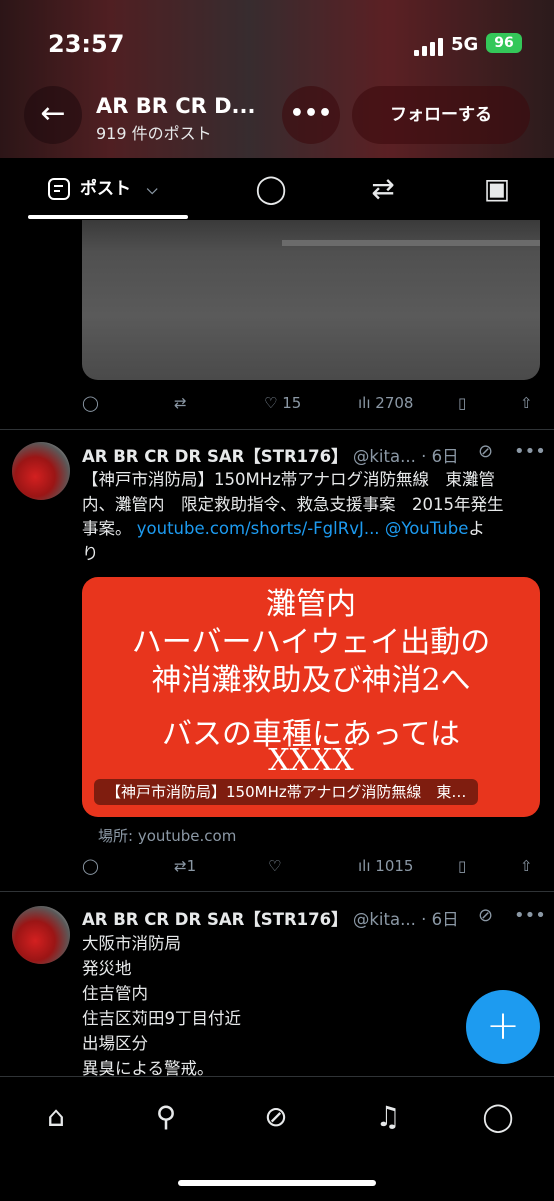 Image resolution: width=554 pixels, height=1201 pixels. Describe the element at coordinates (485, 451) in the screenshot. I see `post2-grok-icon: ⊘` at that location.